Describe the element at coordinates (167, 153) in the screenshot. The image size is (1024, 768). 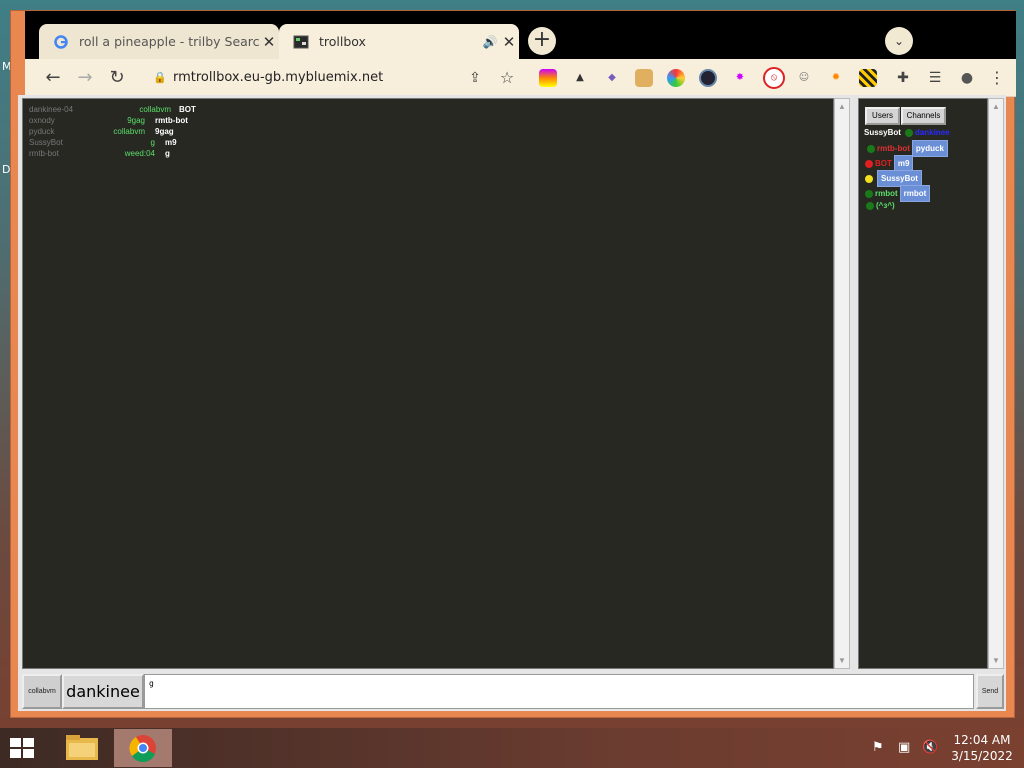
I see `message-text: g` at that location.